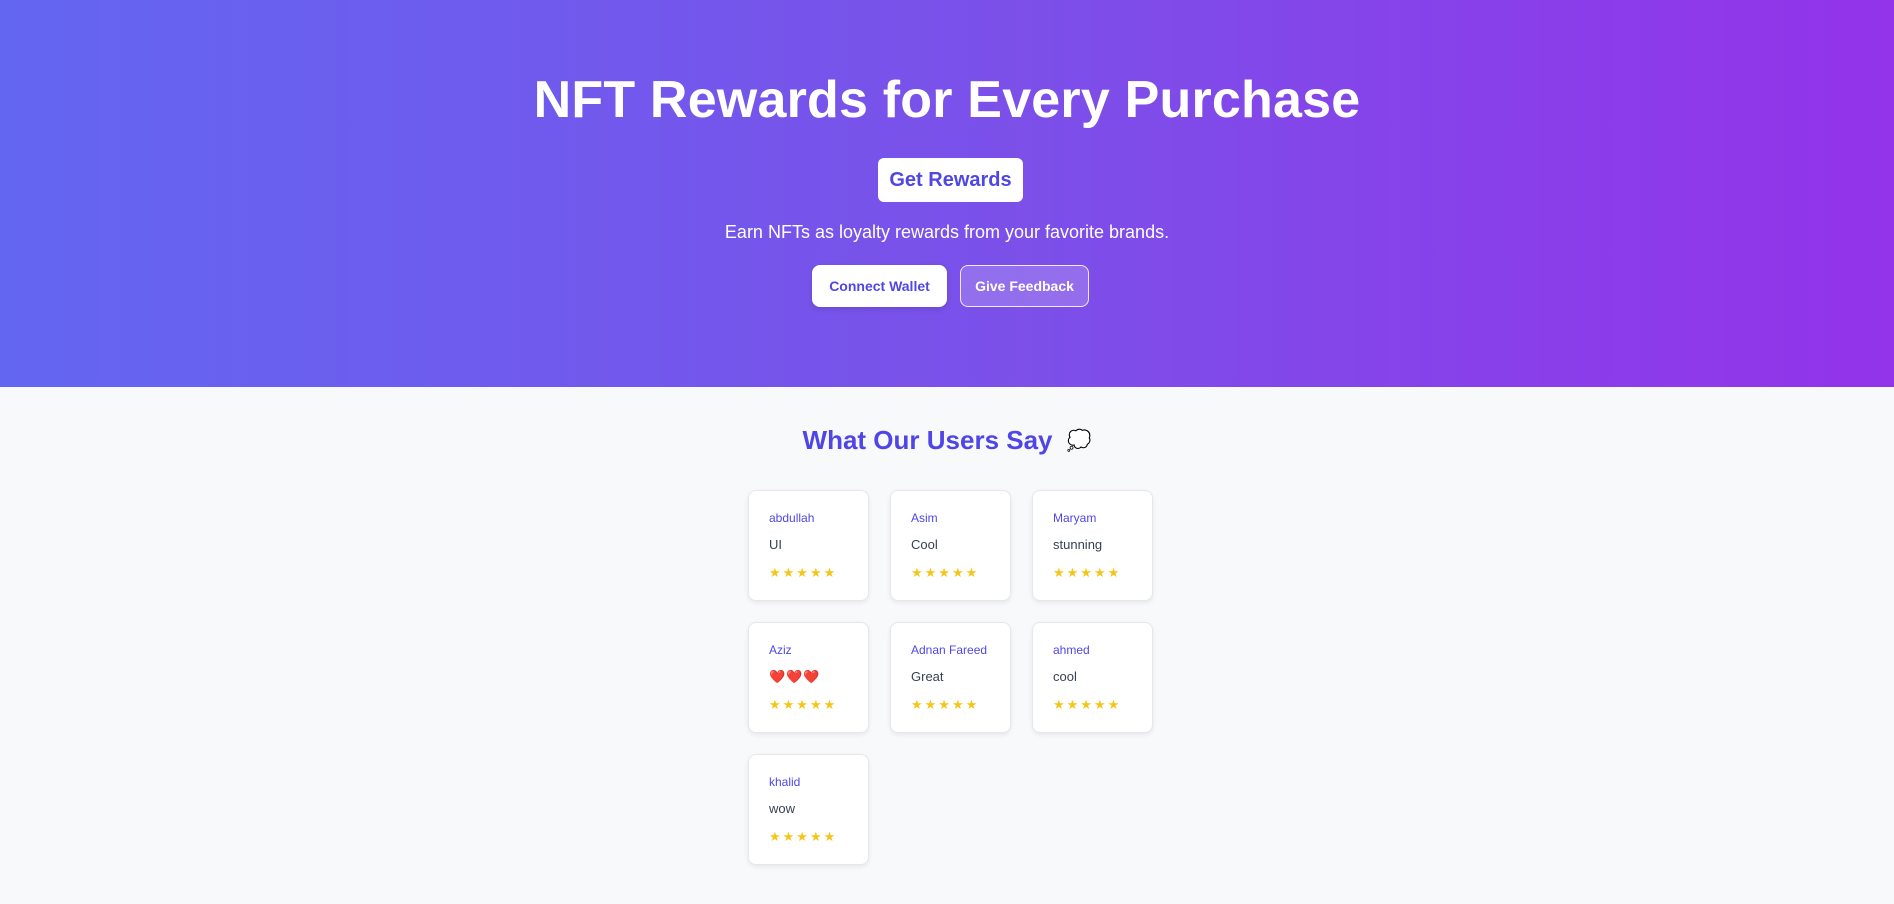 The height and width of the screenshot is (904, 1894). What do you see at coordinates (949, 650) in the screenshot?
I see `reviewer-name: Adnan Fareed` at bounding box center [949, 650].